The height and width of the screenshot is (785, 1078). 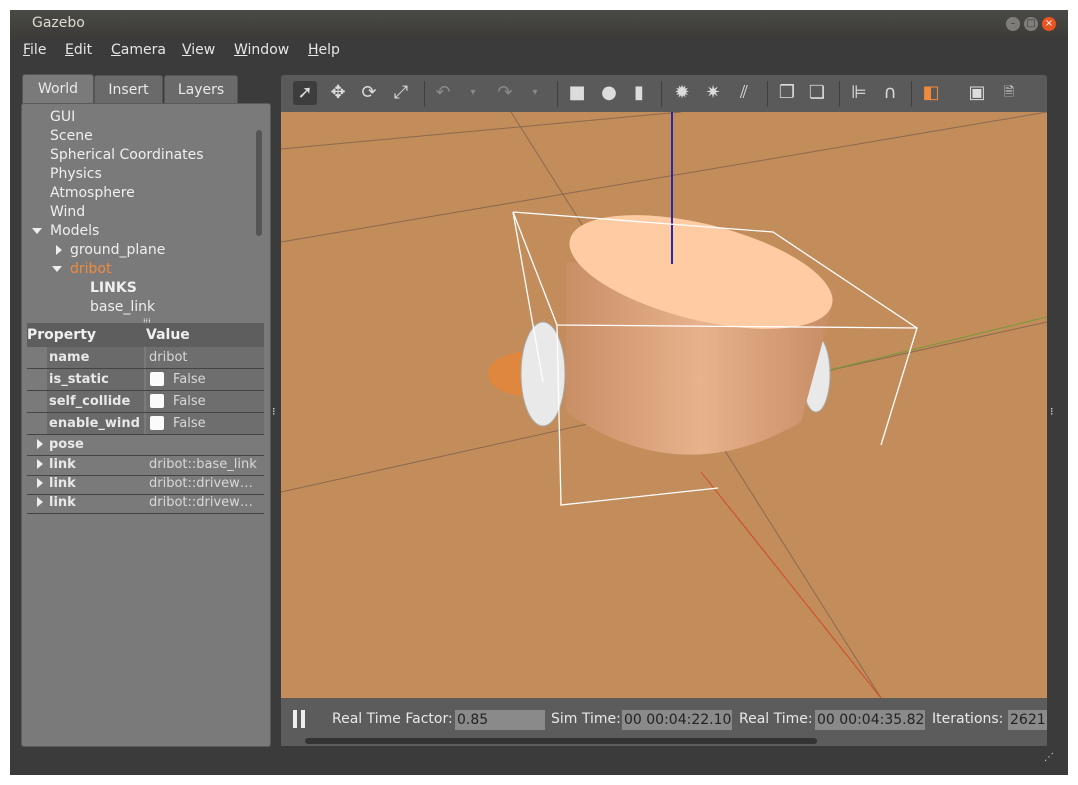 What do you see at coordinates (67, 212) in the screenshot?
I see `tree-item-wind: Wind` at bounding box center [67, 212].